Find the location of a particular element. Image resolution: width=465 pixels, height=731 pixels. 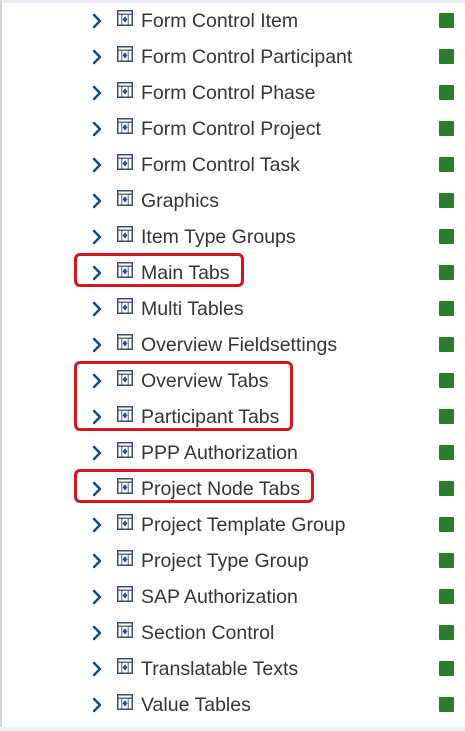

tree-row-label: Participant Tabs is located at coordinates (210, 417).